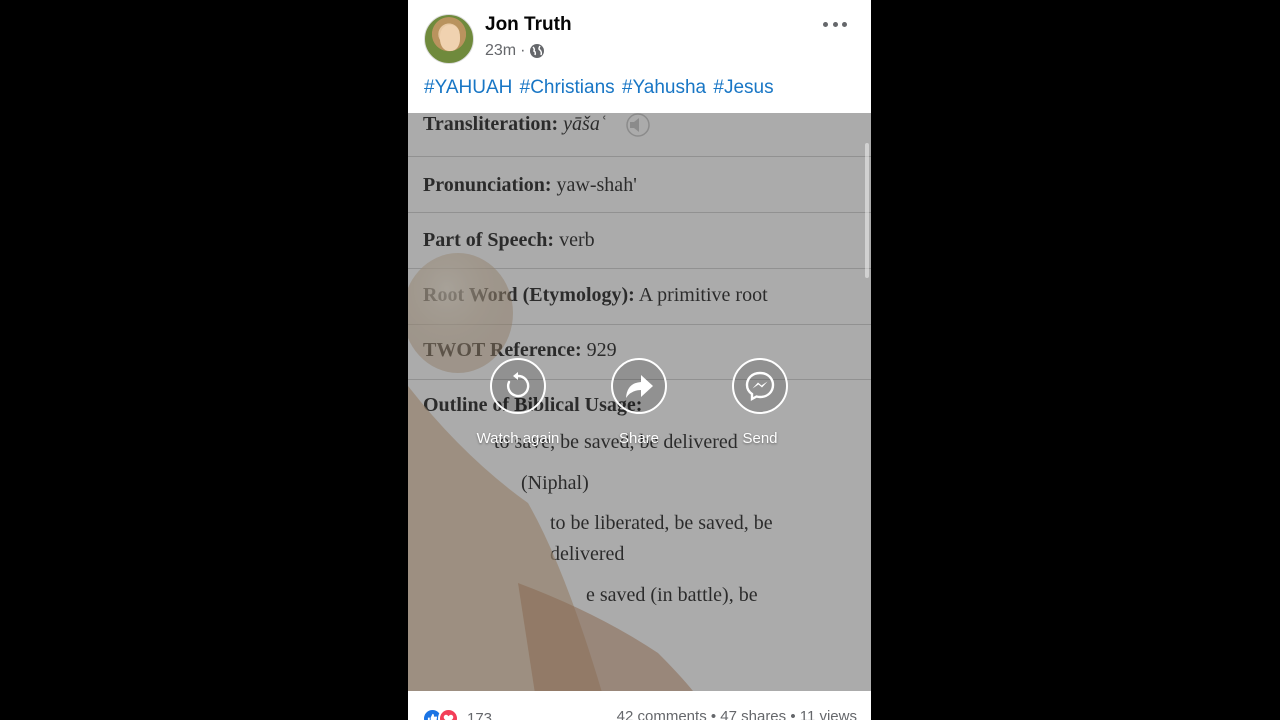 The image size is (1280, 720). I want to click on engagement-stats: 42 comments • 47 shares • 11 views, so click(737, 714).